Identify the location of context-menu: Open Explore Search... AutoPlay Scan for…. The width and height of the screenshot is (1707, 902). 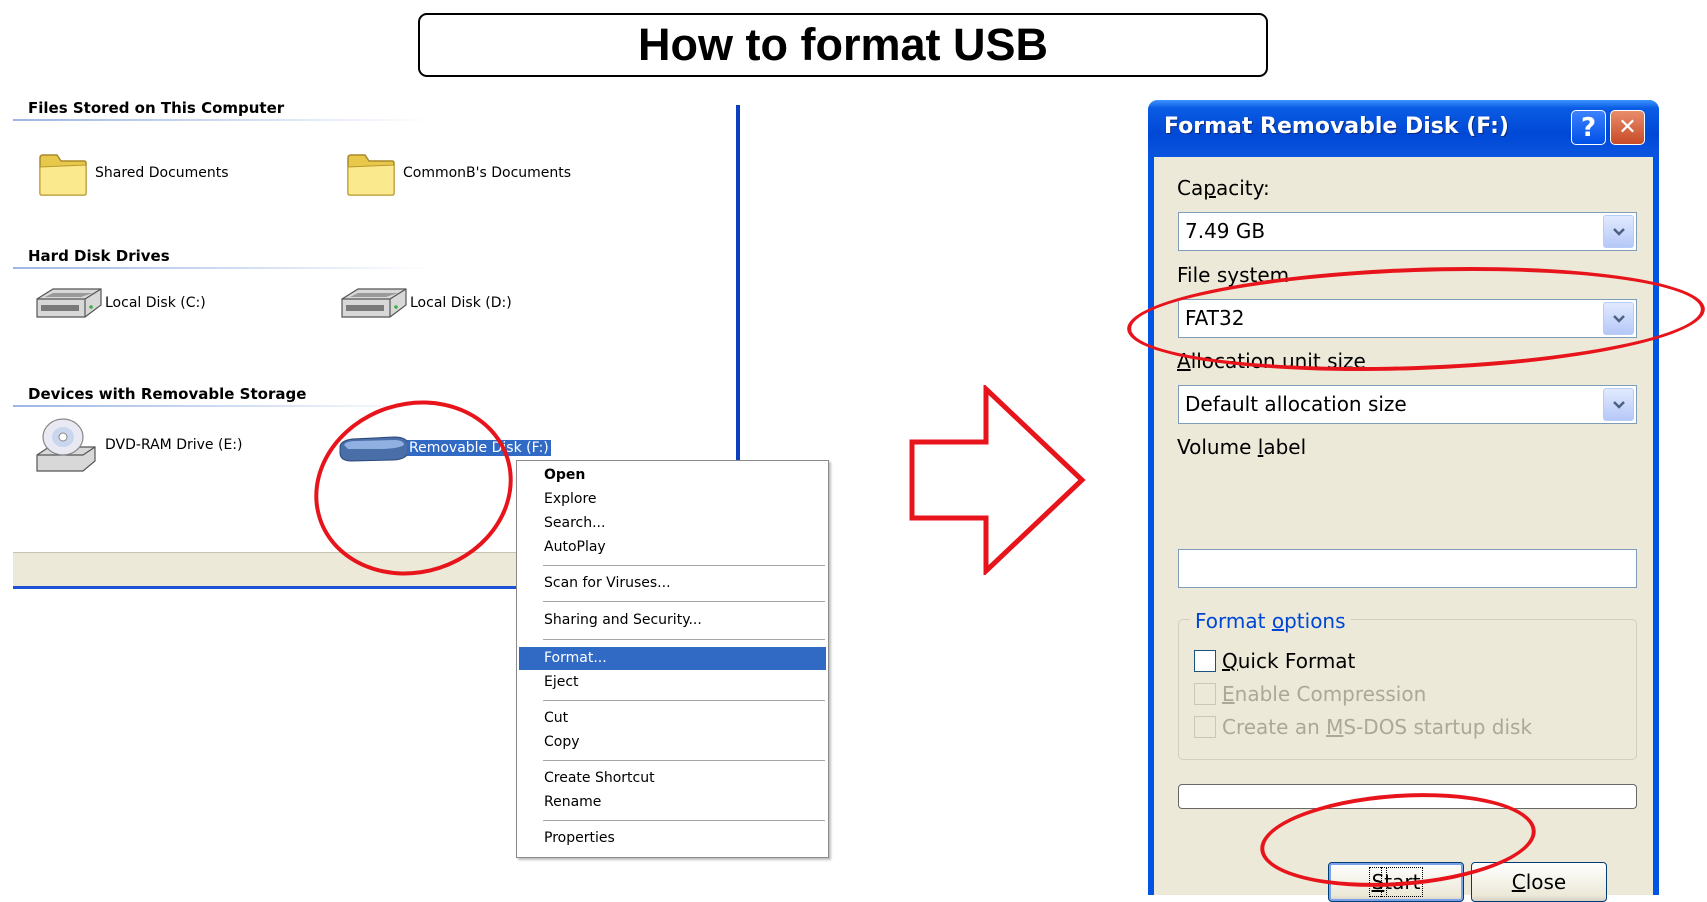
(672, 659).